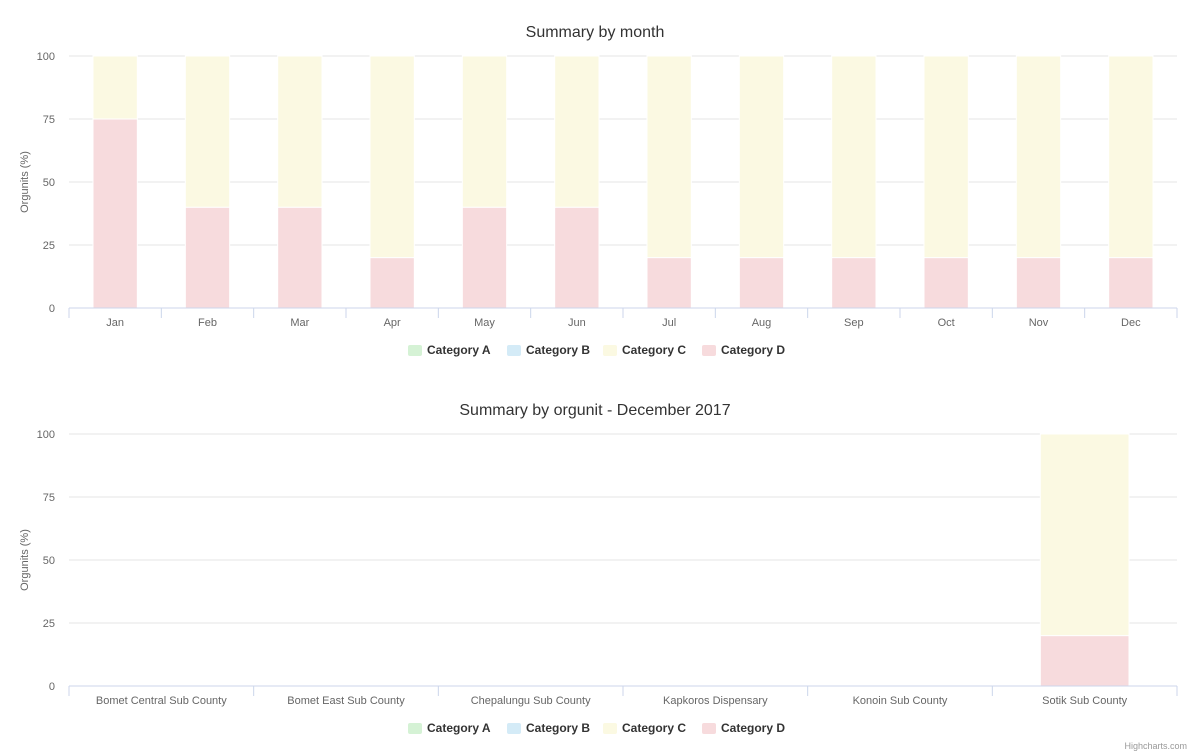 This screenshot has height=751, width=1191. I want to click on x-tick-label: Konoin Sub County, so click(900, 701).